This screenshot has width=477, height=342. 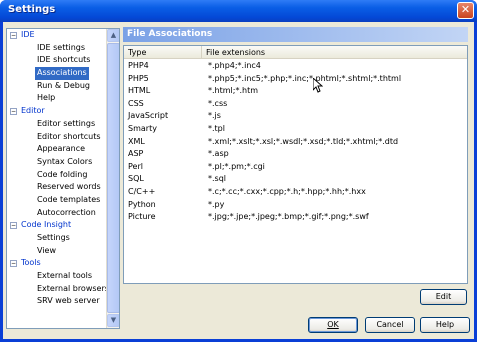 I want to click on cell-extensions: *.py, so click(x=216, y=204).